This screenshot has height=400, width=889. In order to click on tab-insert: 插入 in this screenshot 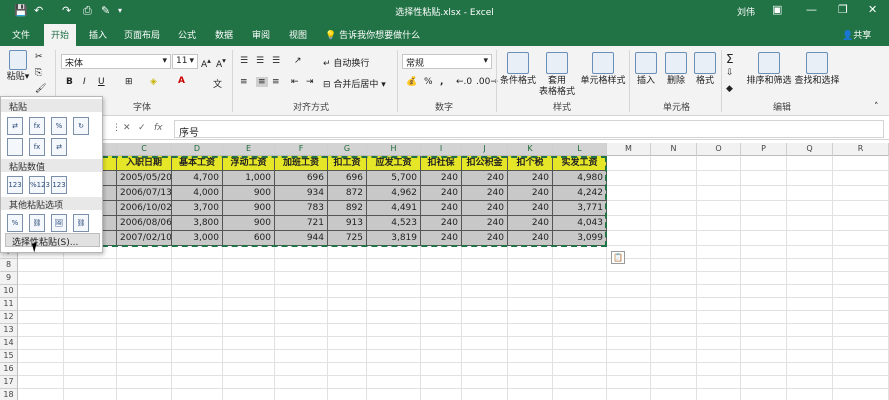, I will do `click(98, 34)`.